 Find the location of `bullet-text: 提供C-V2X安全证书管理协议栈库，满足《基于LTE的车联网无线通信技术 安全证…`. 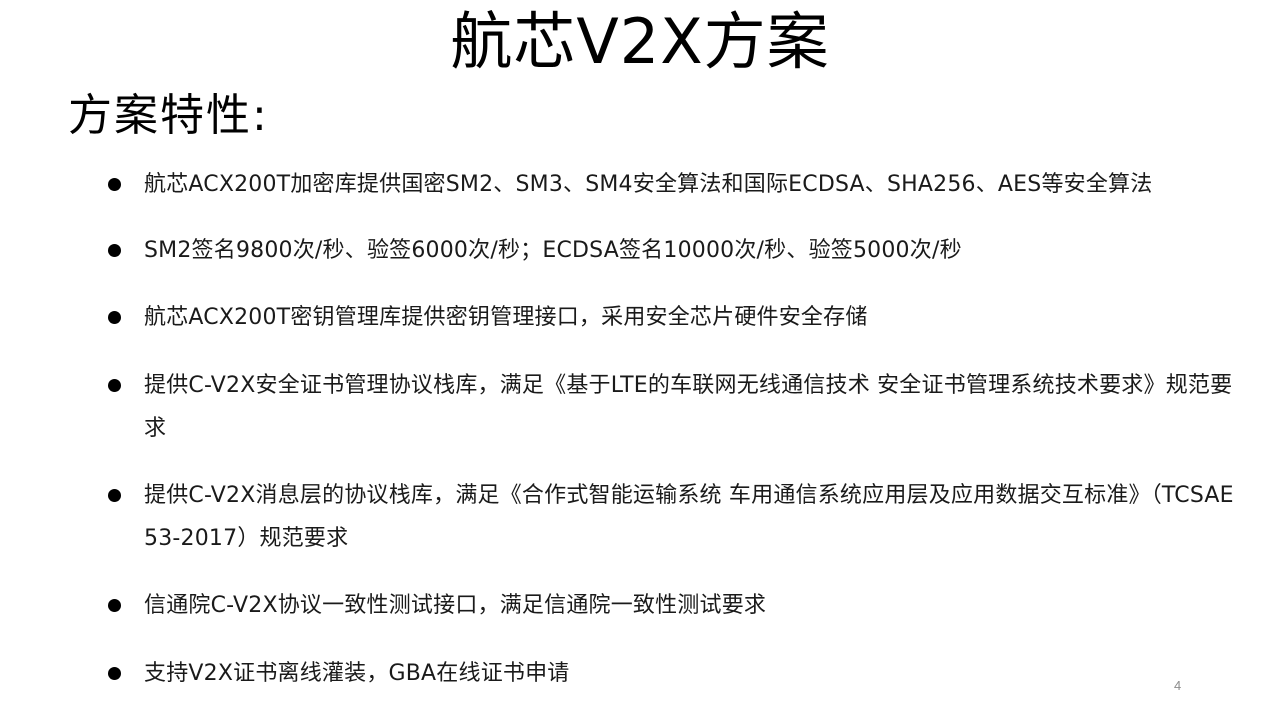

bullet-text: 提供C-V2X安全证书管理协议栈库，满足《基于LTE的车联网无线通信技术 安全证… is located at coordinates (688, 407).